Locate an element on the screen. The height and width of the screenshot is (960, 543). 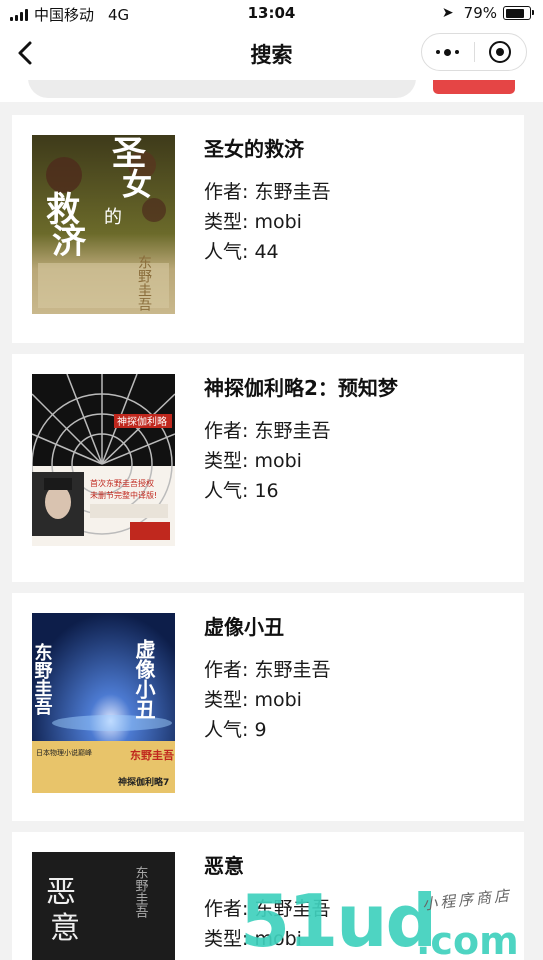
book-popularity: 人气: 16 is located at coordinates (241, 489).